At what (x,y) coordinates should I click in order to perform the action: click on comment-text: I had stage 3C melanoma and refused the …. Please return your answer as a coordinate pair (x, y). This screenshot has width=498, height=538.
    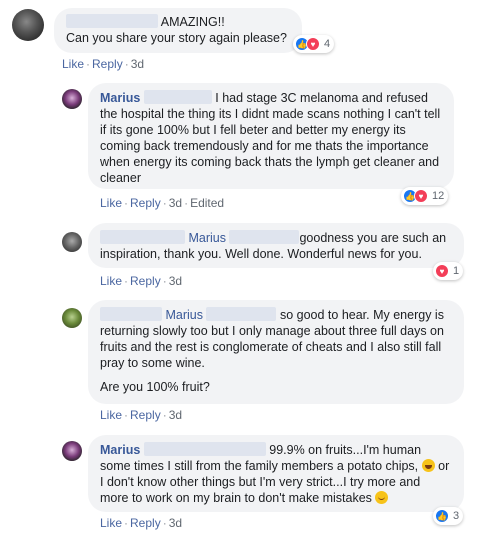
    Looking at the image, I should click on (270, 138).